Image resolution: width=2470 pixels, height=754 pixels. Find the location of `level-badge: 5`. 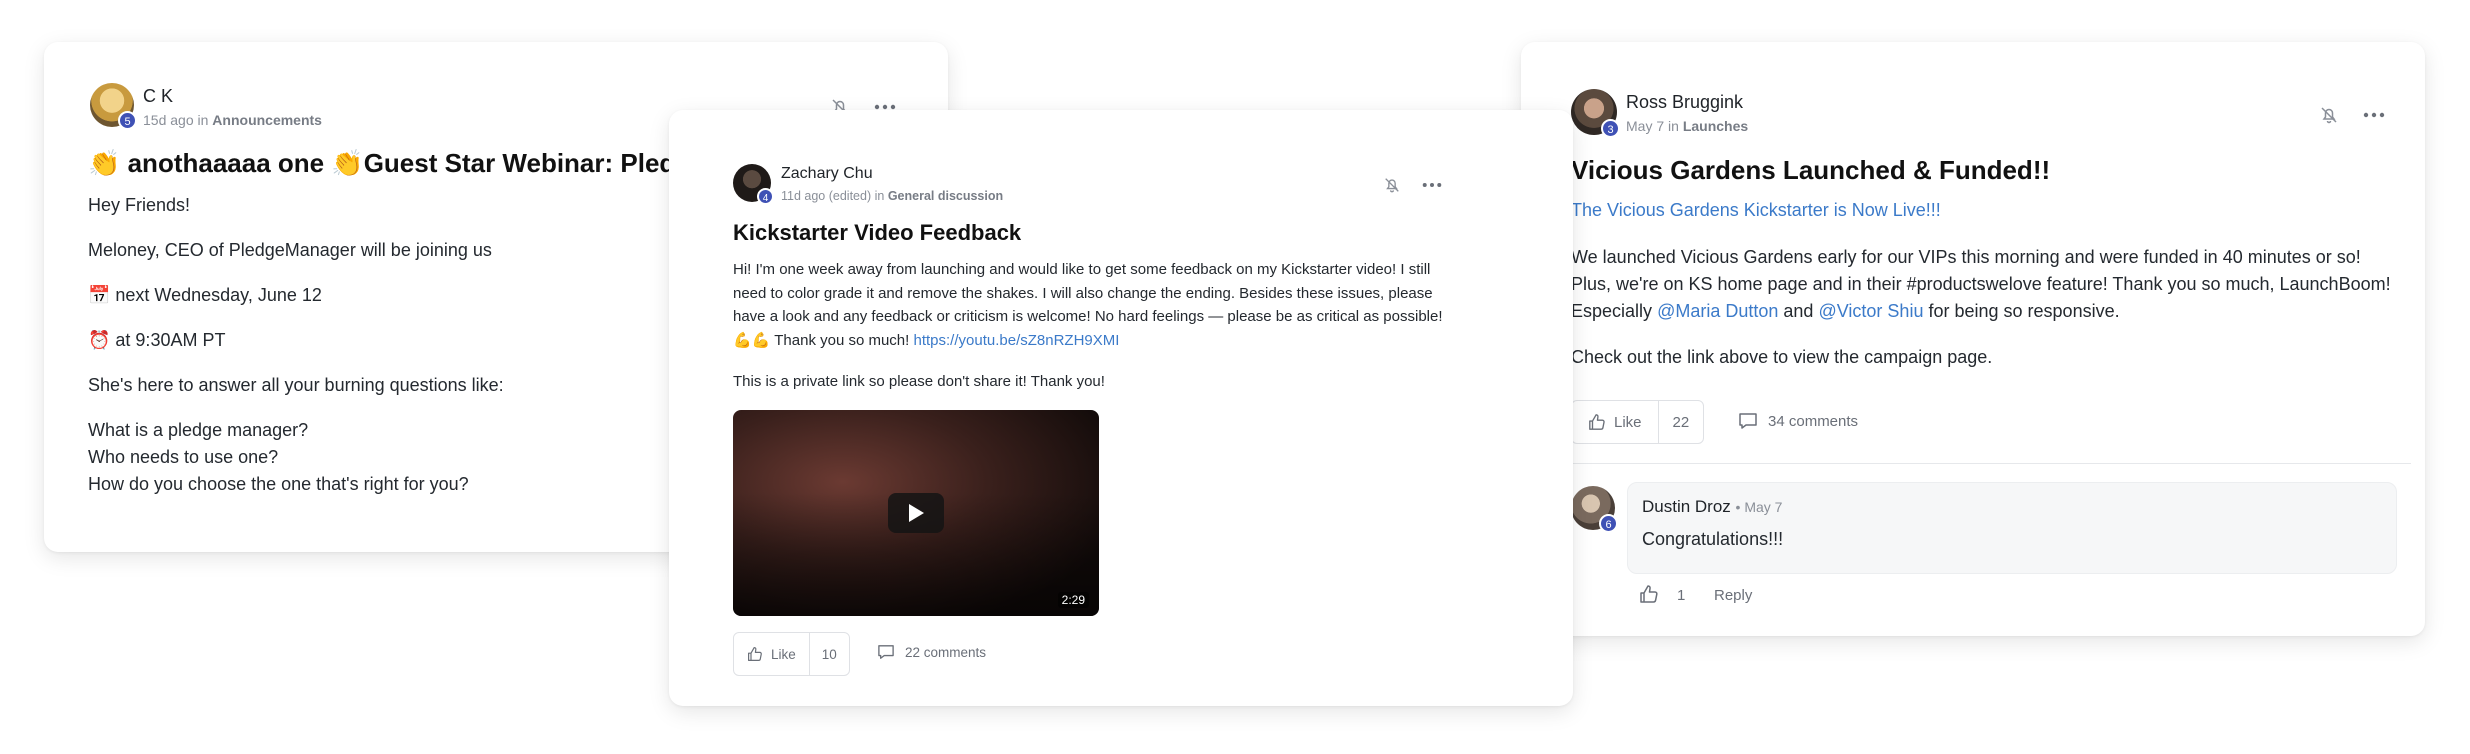

level-badge: 5 is located at coordinates (127, 120).